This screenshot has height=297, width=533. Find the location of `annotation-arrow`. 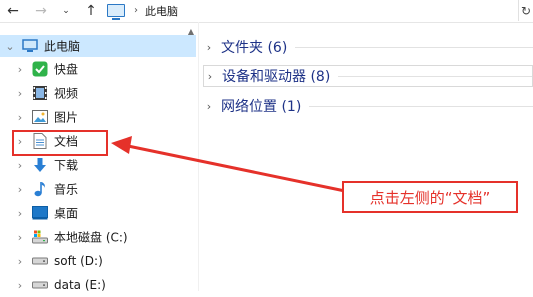

annotation-arrow is located at coordinates (228, 164).